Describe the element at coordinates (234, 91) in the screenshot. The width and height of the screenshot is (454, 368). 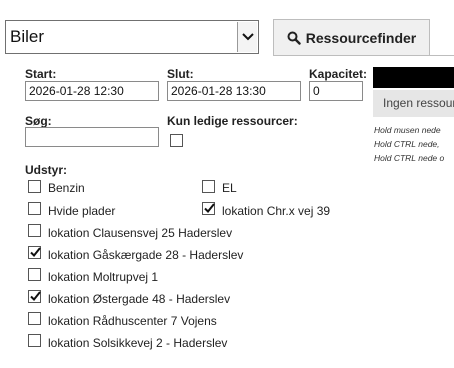
I see `end-input` at that location.